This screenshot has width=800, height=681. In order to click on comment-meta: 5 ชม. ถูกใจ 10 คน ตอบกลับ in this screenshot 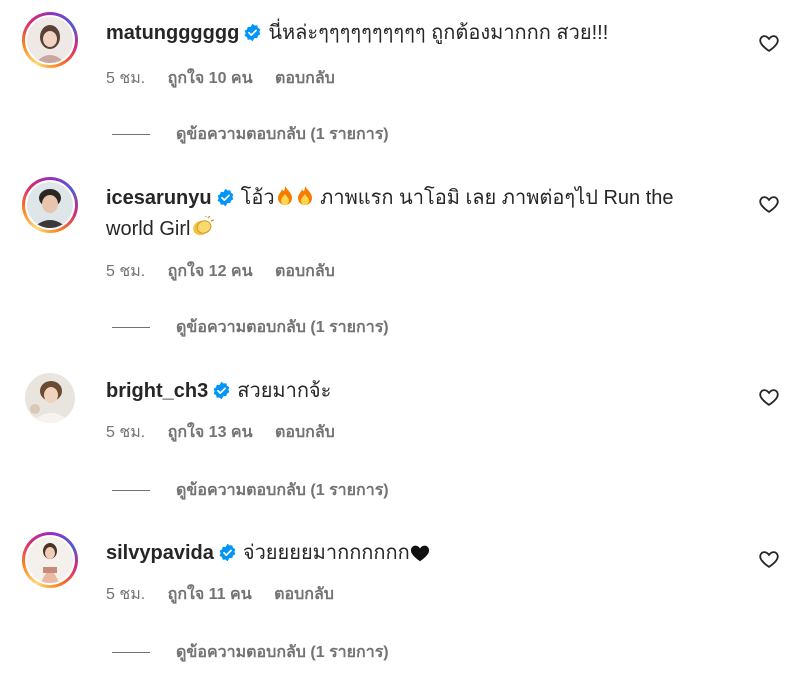, I will do `click(229, 78)`.